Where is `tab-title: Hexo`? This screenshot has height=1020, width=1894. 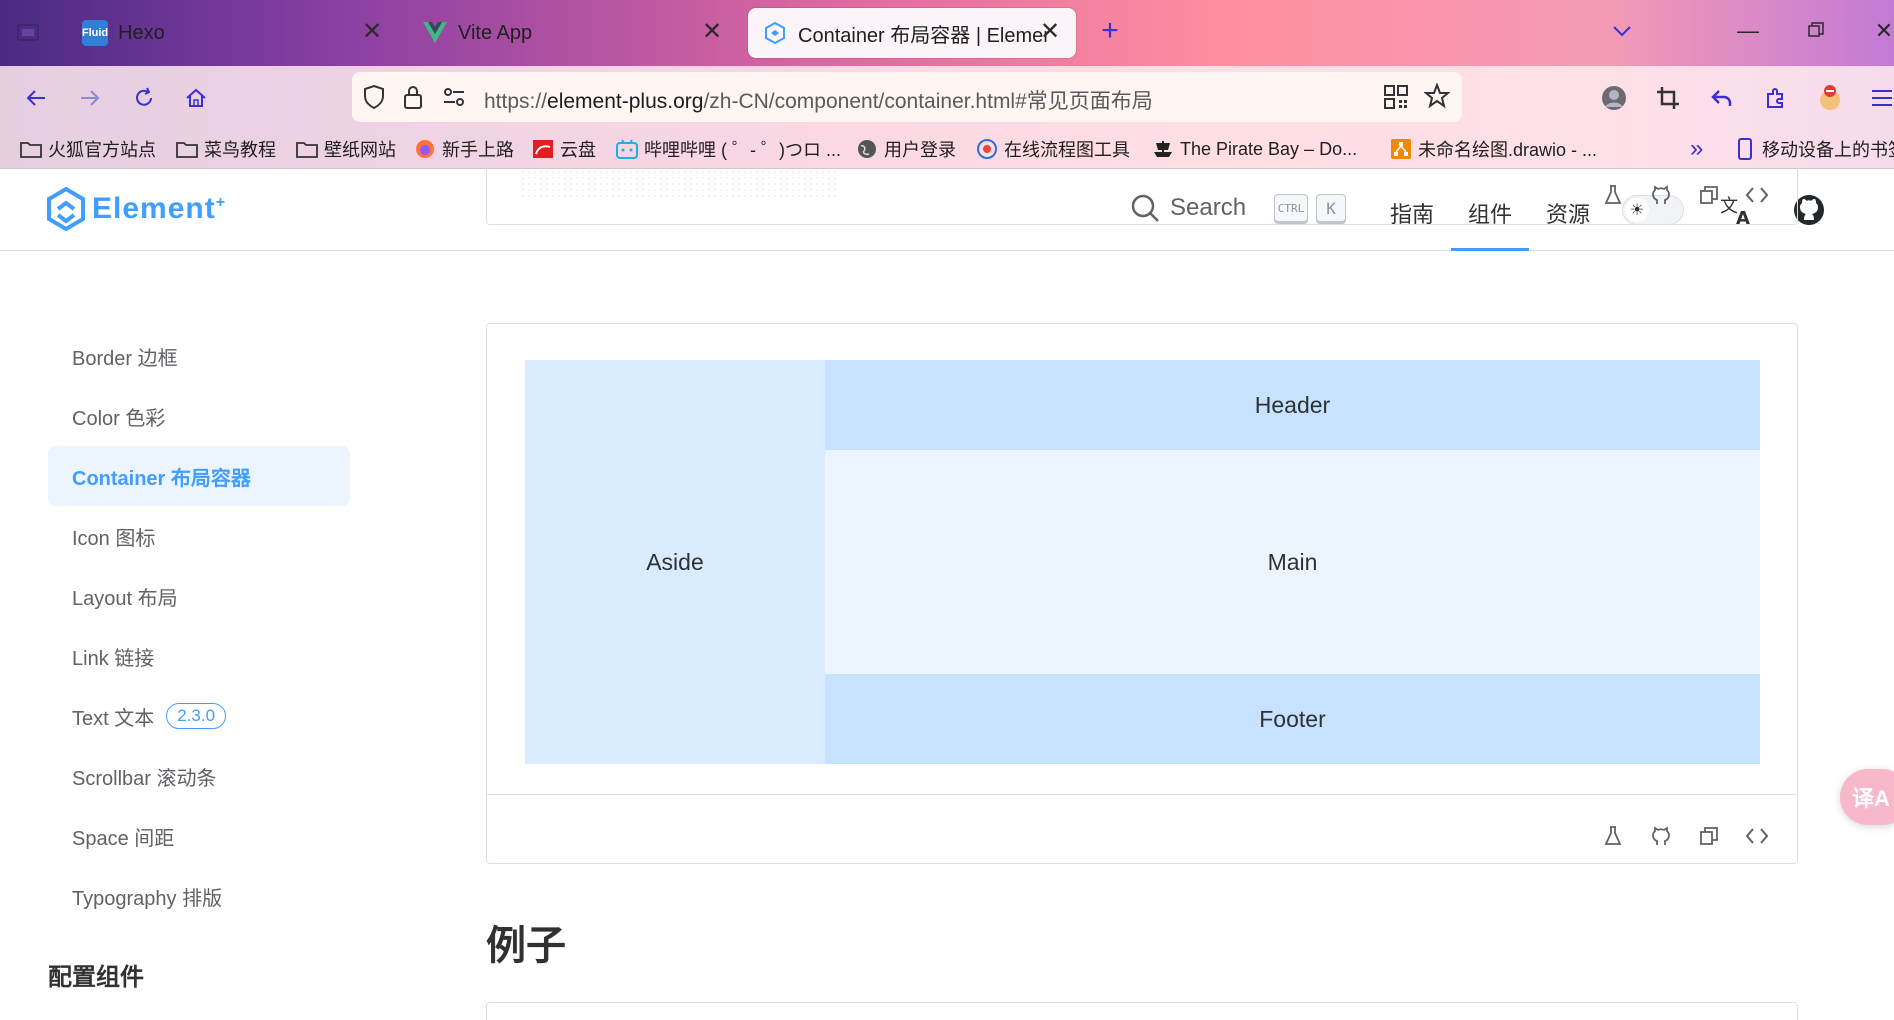
tab-title: Hexo is located at coordinates (141, 32).